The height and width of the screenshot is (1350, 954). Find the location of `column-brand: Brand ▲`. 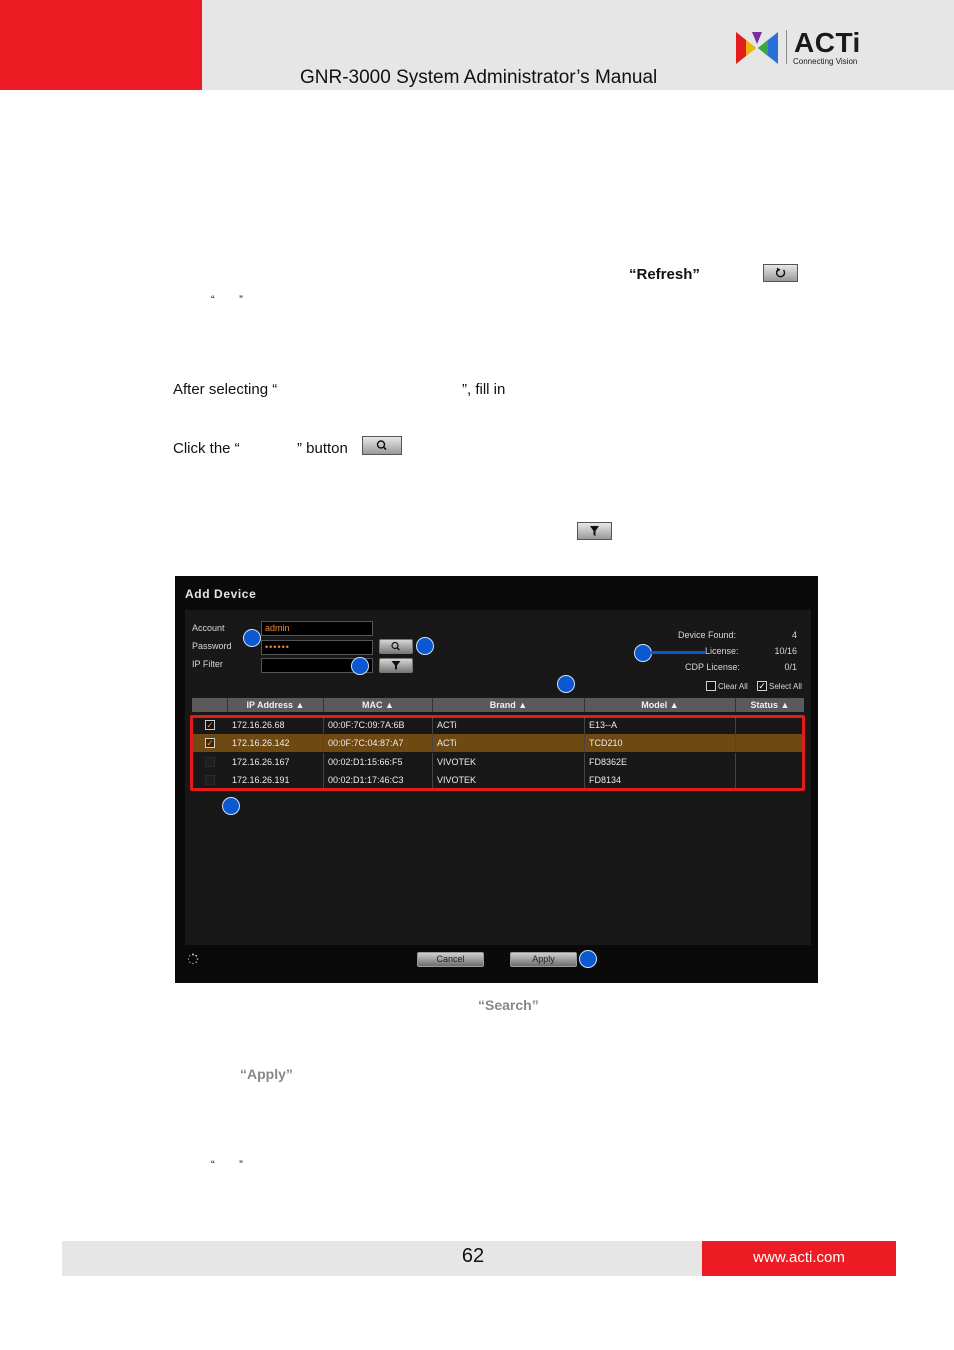

column-brand: Brand ▲ is located at coordinates (509, 705).